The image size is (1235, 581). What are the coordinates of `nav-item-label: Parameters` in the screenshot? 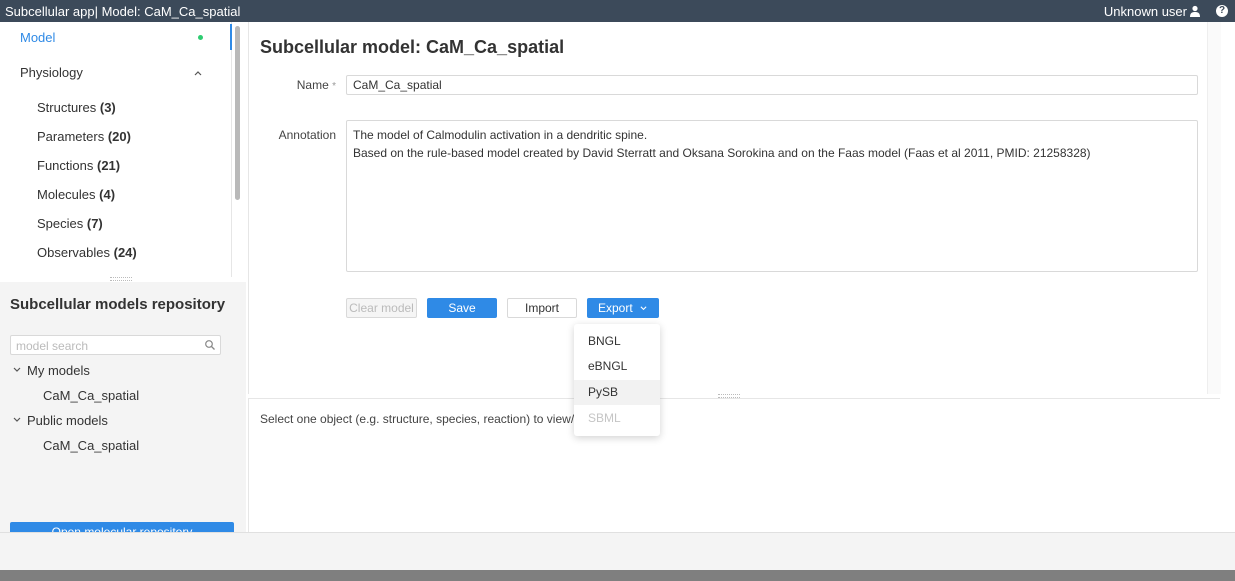 It's located at (71, 136).